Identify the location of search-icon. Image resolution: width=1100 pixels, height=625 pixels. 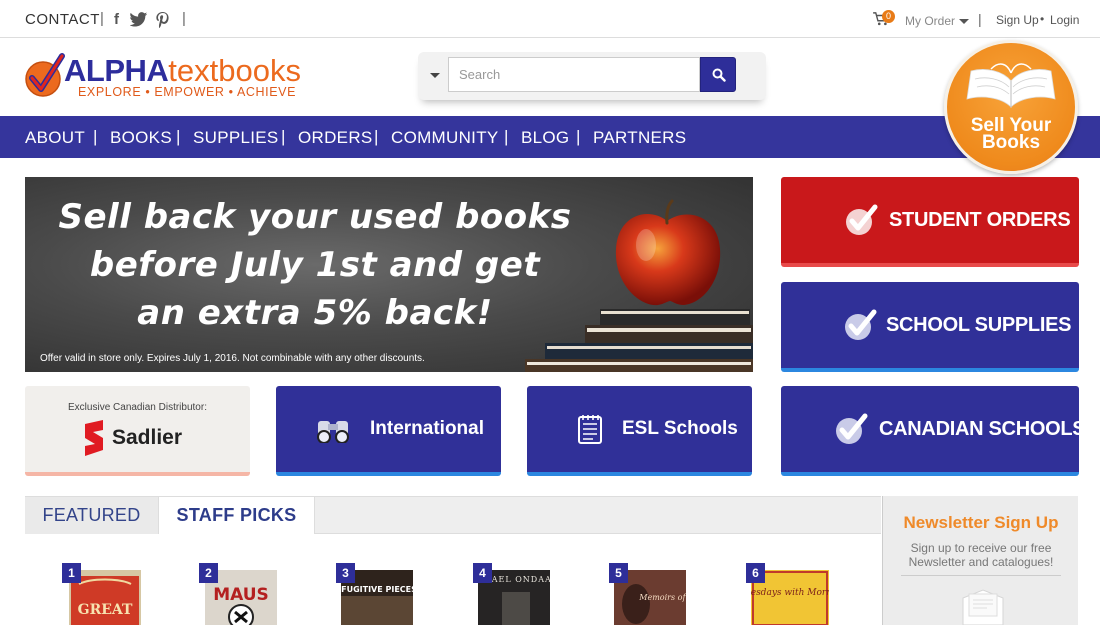
(719, 75).